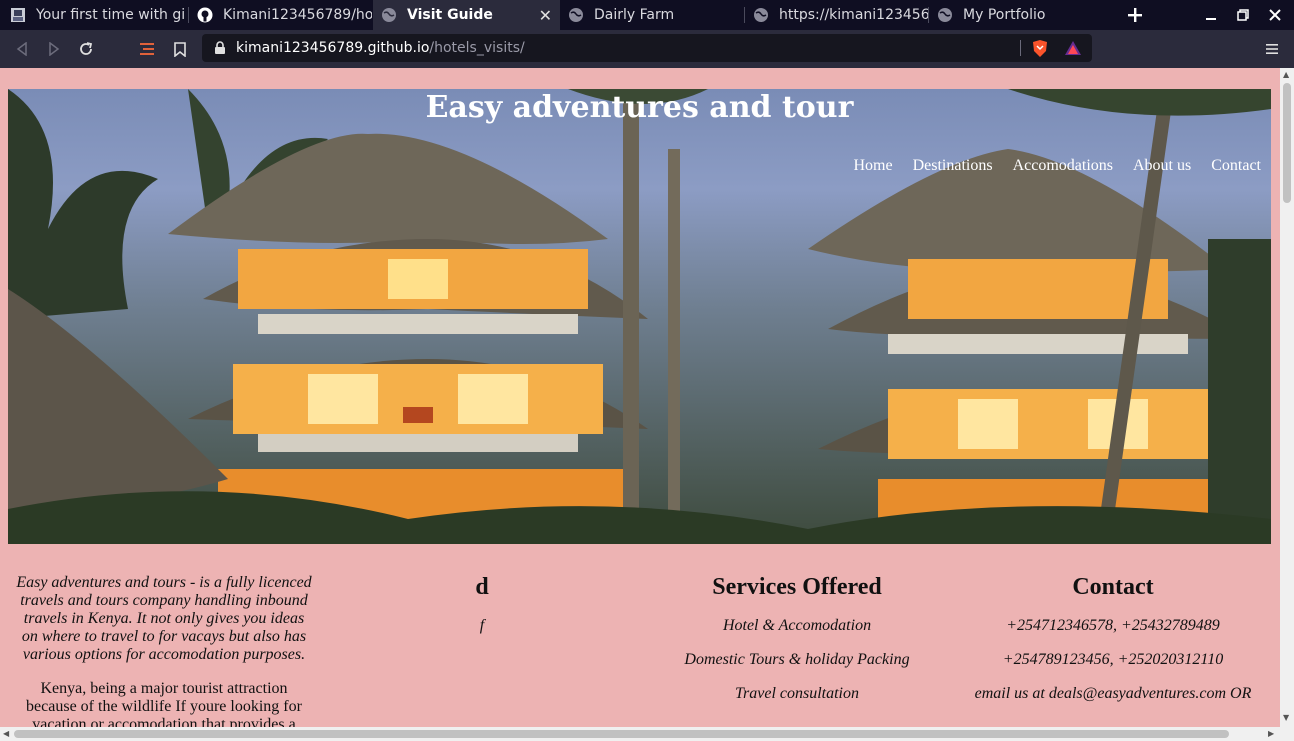 The image size is (1294, 741). What do you see at coordinates (205, 15) in the screenshot?
I see `github-icon` at bounding box center [205, 15].